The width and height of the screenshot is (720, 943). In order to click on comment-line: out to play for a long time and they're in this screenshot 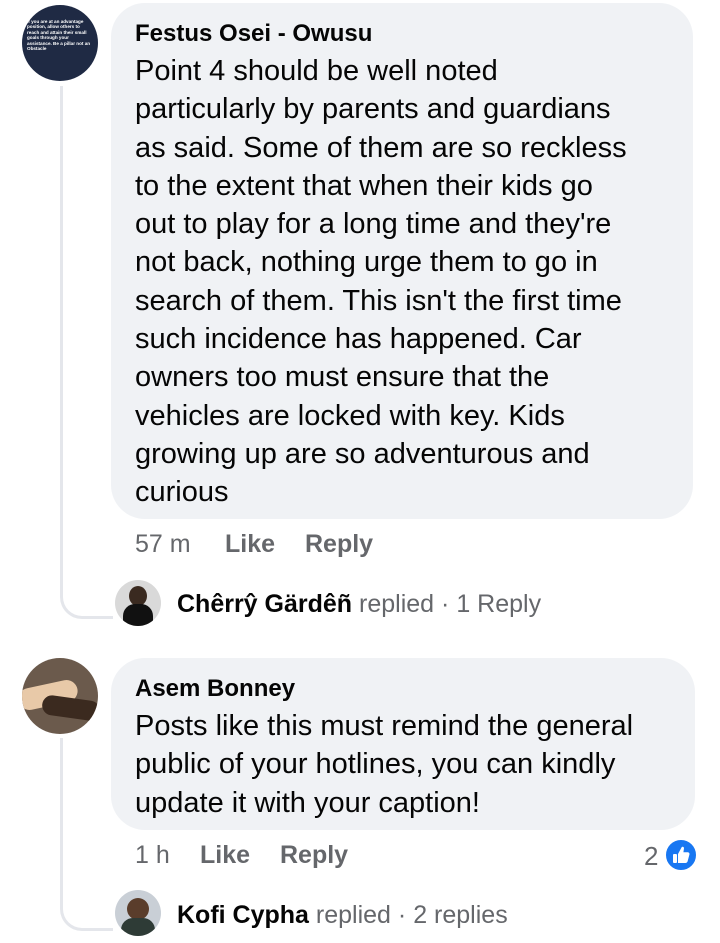, I will do `click(373, 224)`.